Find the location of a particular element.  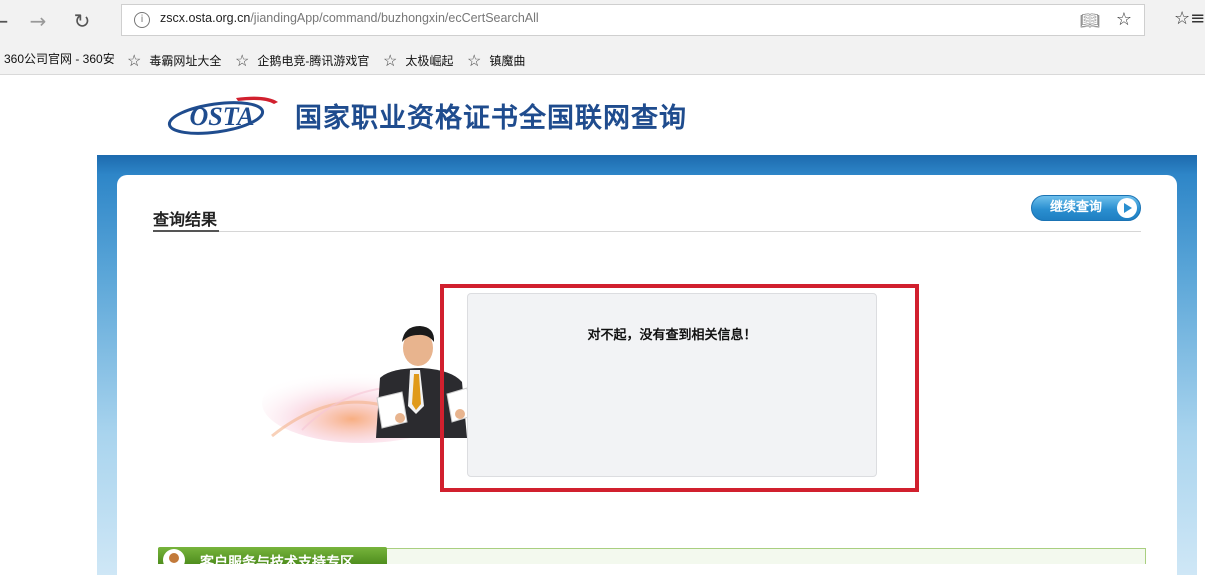

continue-search-button: 继续查询 is located at coordinates (1086, 208).